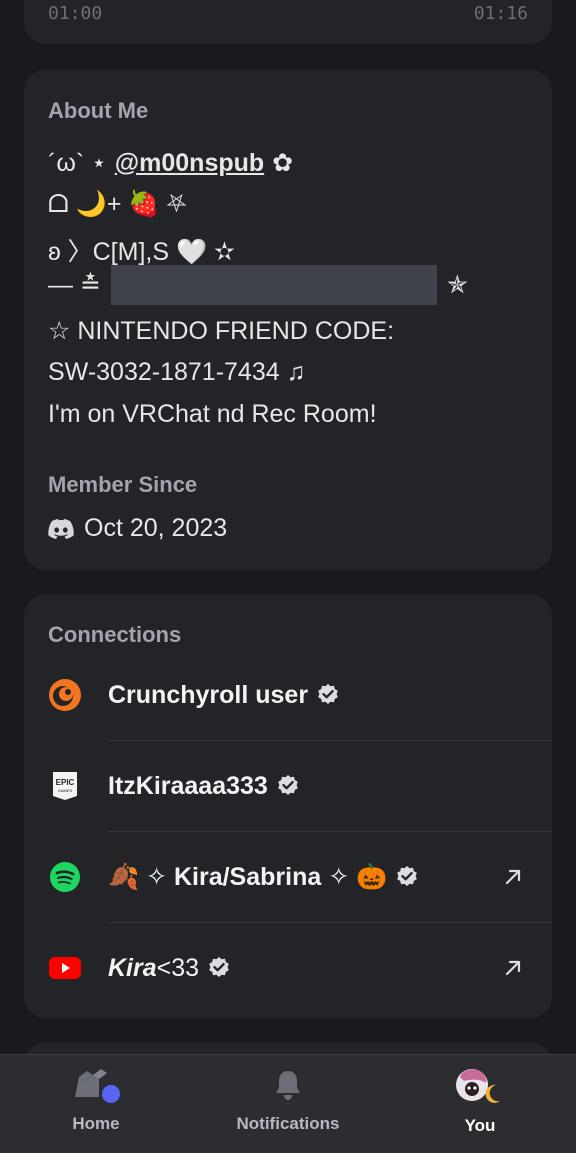 This screenshot has width=576, height=1153. Describe the element at coordinates (65, 695) in the screenshot. I see `crunchyroll-icon` at that location.